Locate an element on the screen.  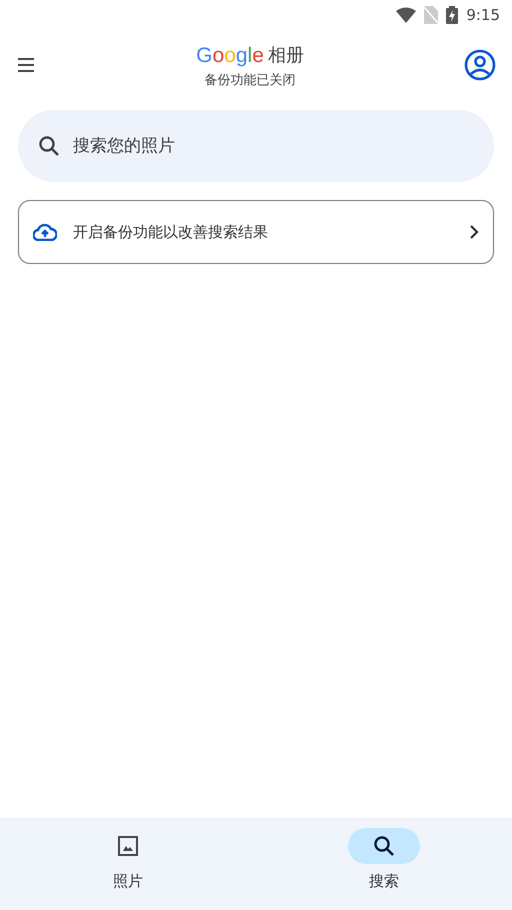
backup-prompt-card: 开启备份功能以改善搜索结果 is located at coordinates (256, 232).